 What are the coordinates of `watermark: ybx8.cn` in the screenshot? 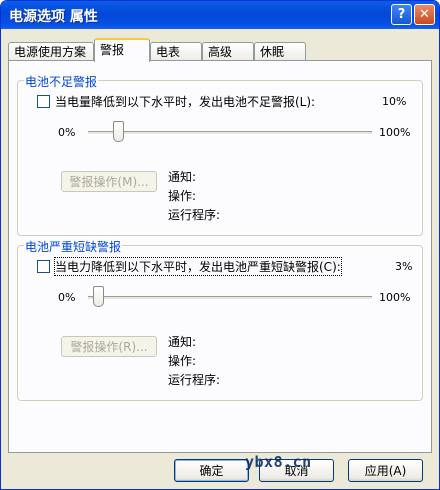 It's located at (278, 462).